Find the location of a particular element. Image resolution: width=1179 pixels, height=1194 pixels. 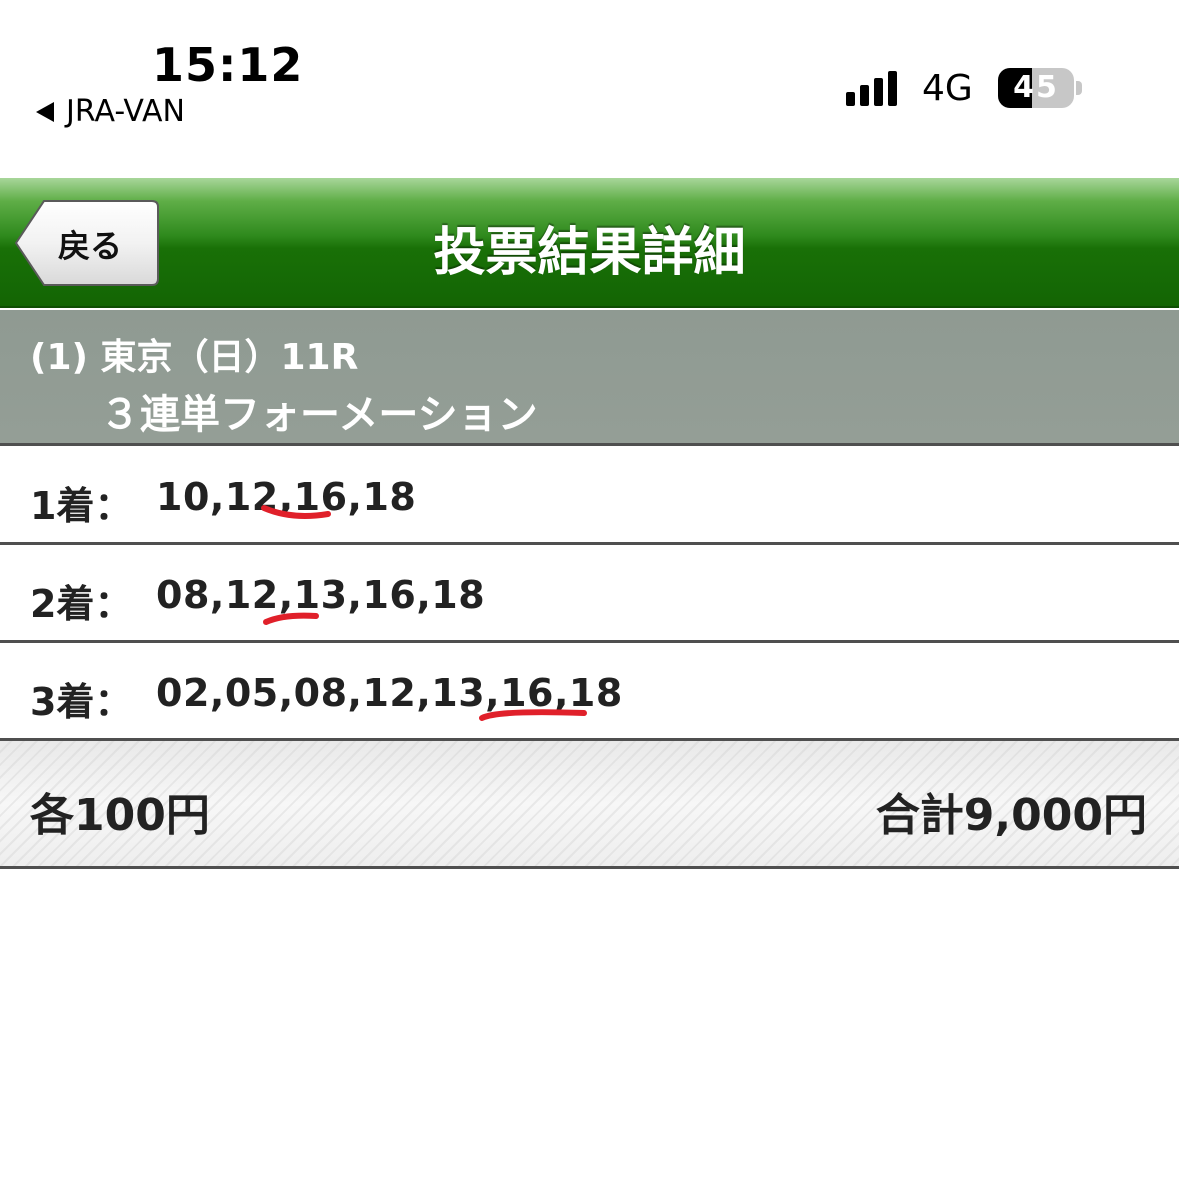

battery-icon: 45 is located at coordinates (1036, 88).